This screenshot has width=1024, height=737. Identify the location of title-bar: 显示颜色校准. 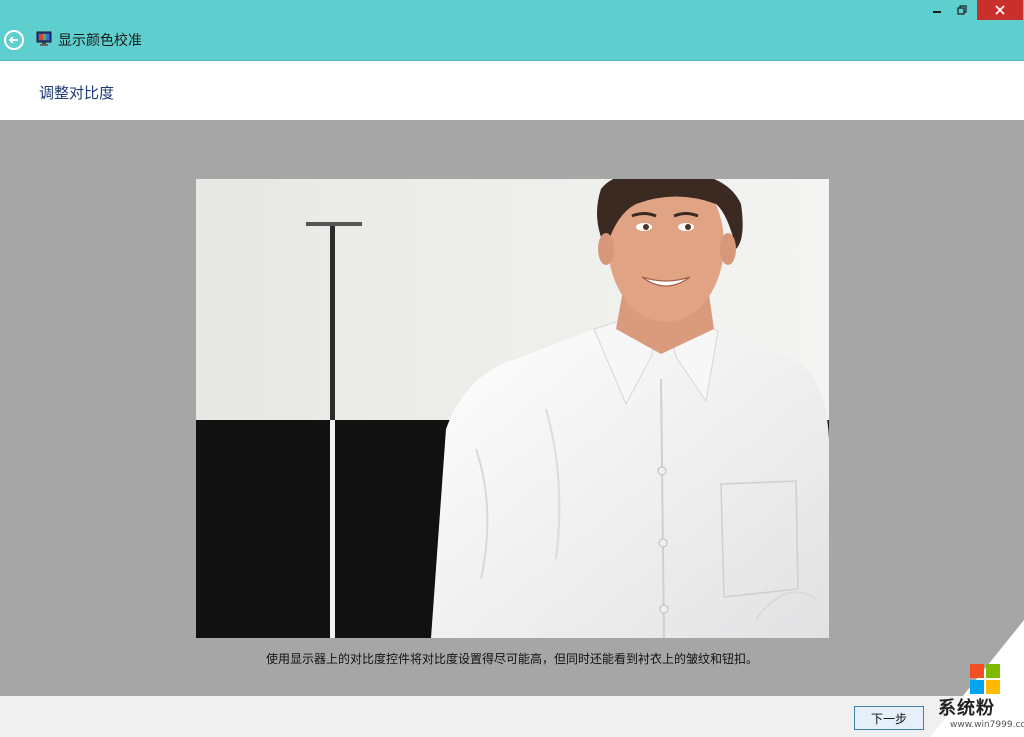
(512, 30).